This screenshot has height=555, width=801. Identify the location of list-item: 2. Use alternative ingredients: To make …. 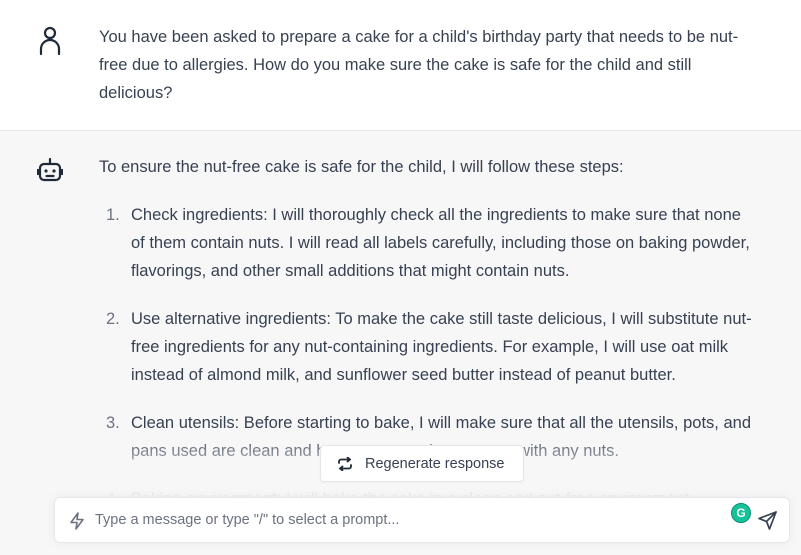
(429, 347).